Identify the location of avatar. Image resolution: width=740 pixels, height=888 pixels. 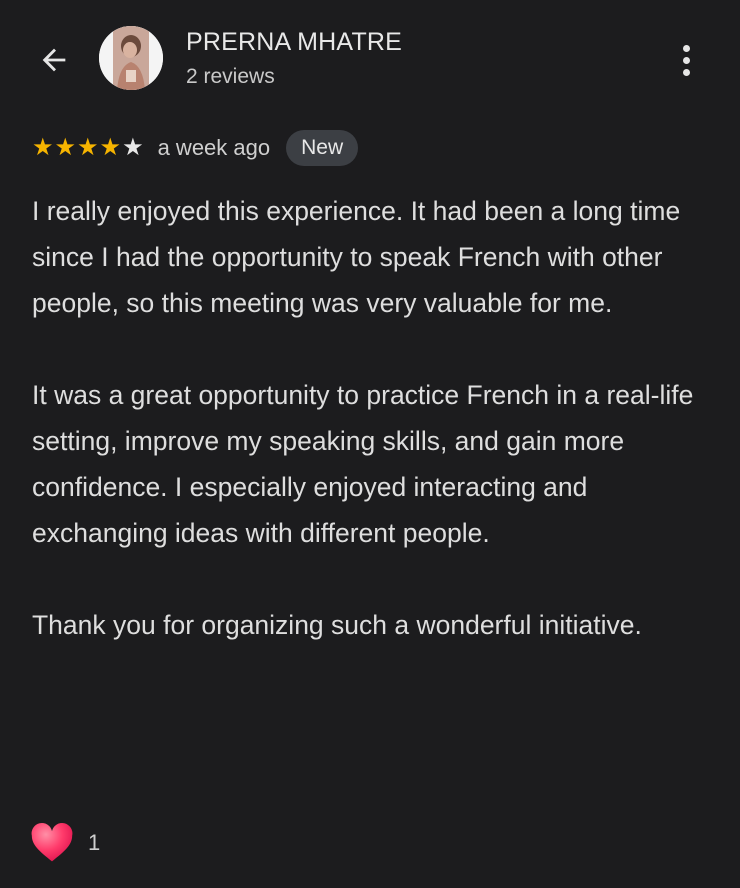
(131, 58).